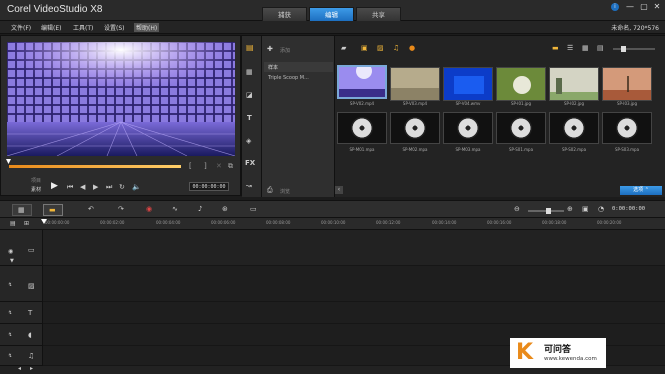 The width and height of the screenshot is (665, 374). I want to click on motion-tracking-icon: ⊛, so click(225, 209).